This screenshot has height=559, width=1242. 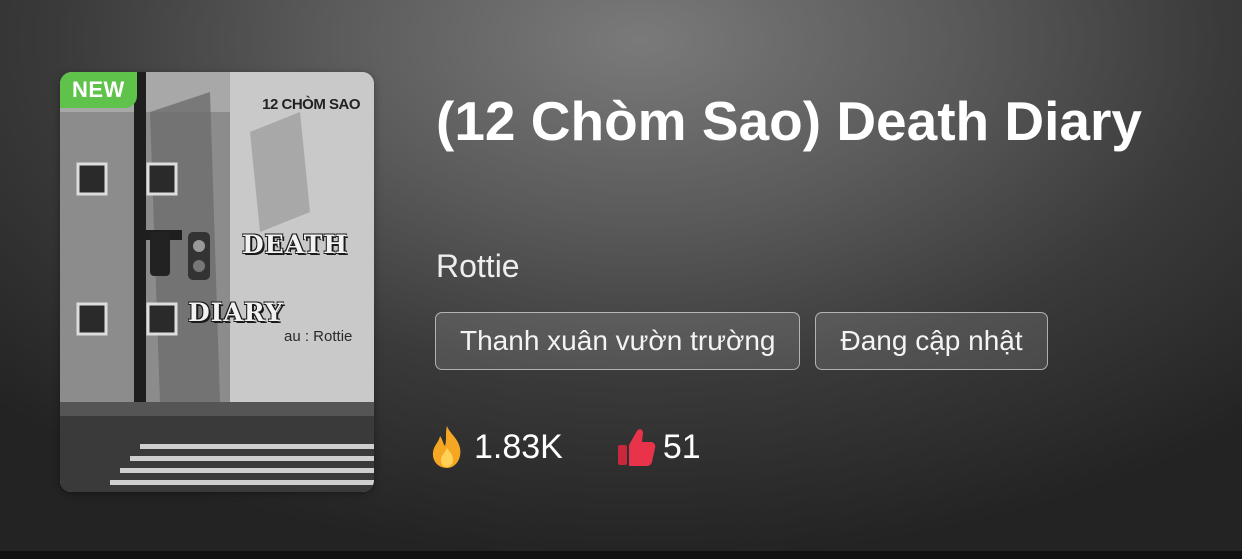 What do you see at coordinates (931, 341) in the screenshot?
I see `tag-status: Đang cập nhật` at bounding box center [931, 341].